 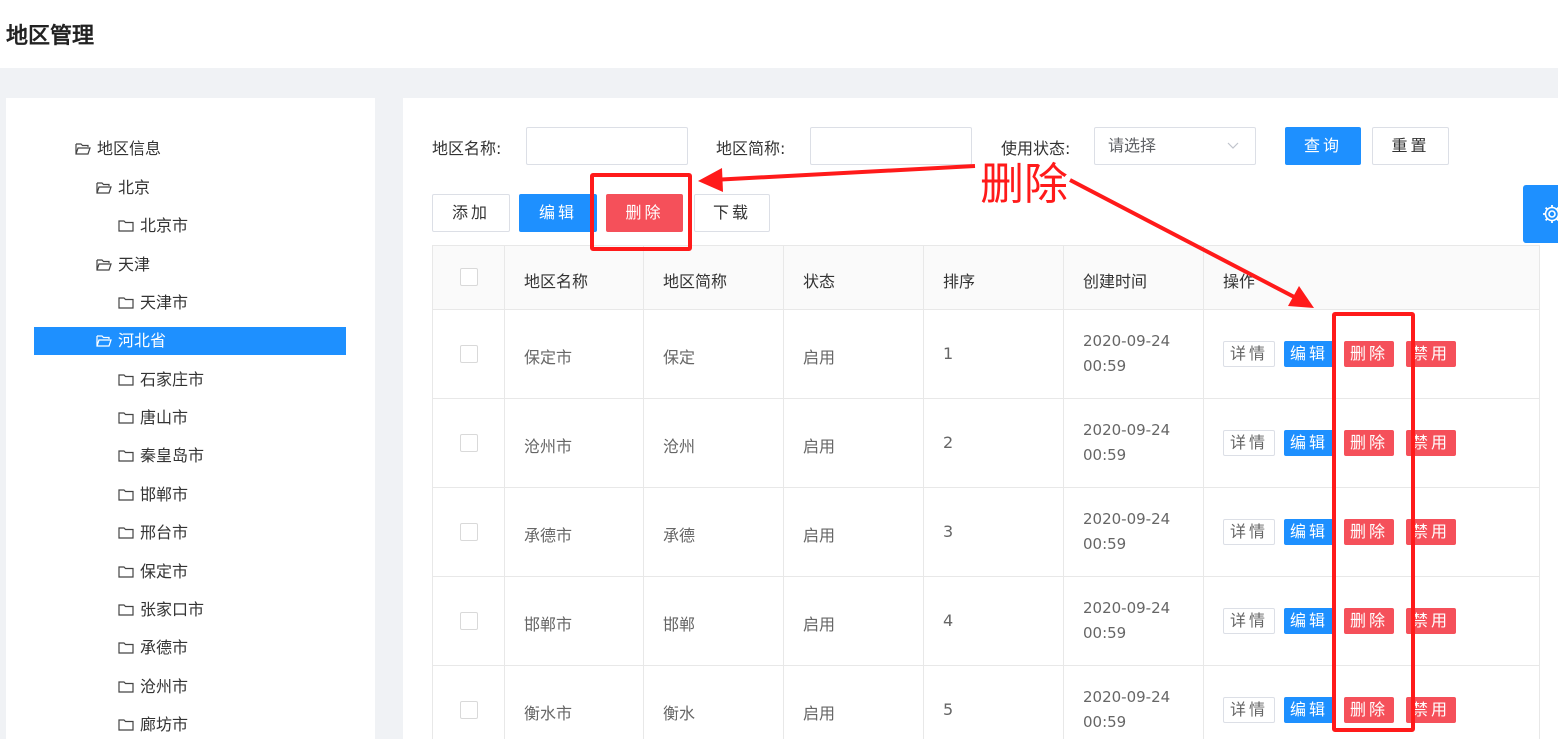 What do you see at coordinates (153, 495) in the screenshot?
I see `tree-node-handan: 邯郸市` at bounding box center [153, 495].